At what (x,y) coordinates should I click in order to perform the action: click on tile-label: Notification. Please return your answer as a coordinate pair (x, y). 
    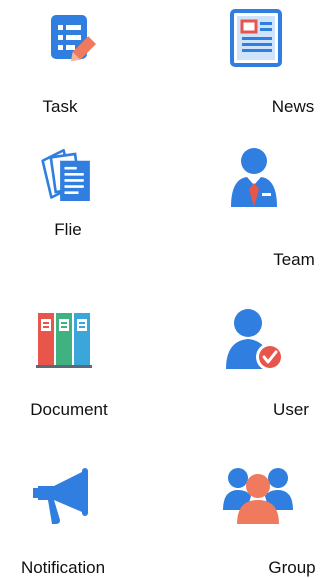
    Looking at the image, I should click on (63, 567).